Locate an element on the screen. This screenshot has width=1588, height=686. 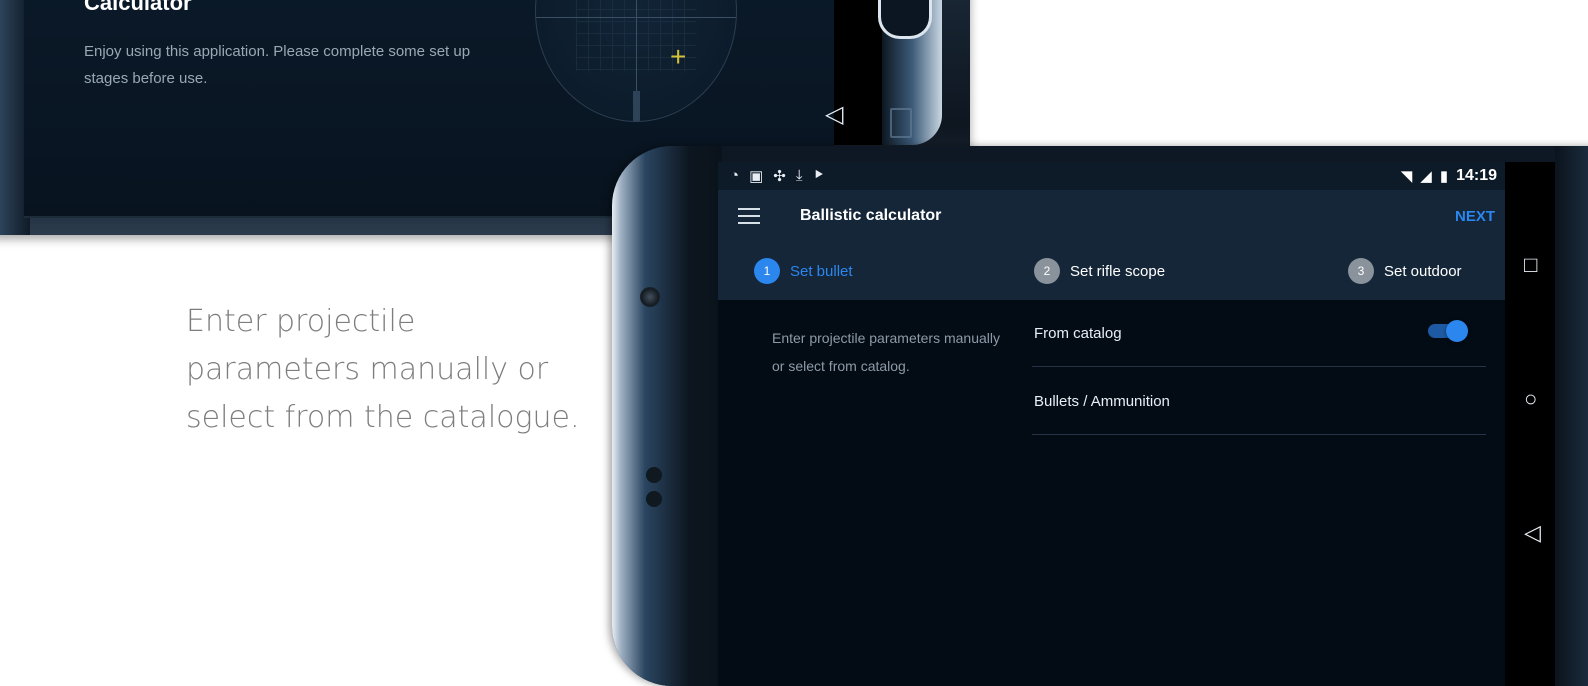
phone-bezel-left is located at coordinates (667, 416).